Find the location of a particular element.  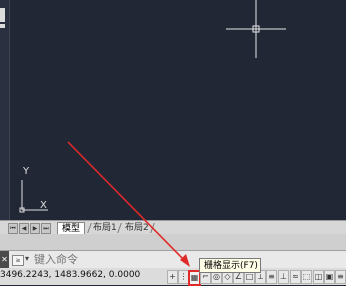

side-panel-handle is located at coordinates (2, 15).